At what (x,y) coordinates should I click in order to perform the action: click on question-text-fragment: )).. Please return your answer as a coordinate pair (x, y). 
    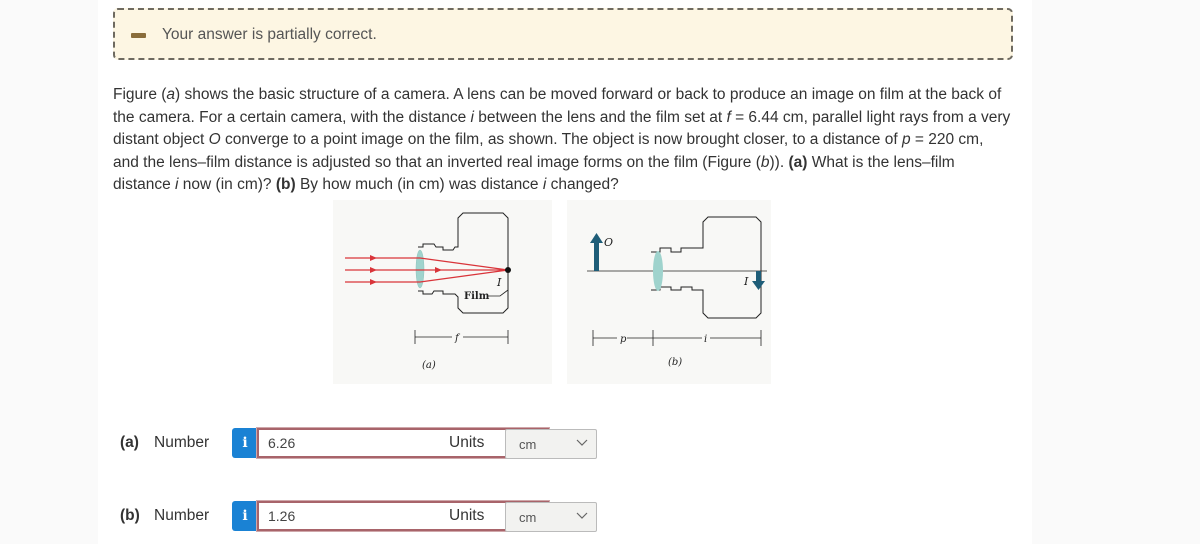
    Looking at the image, I should click on (779, 162).